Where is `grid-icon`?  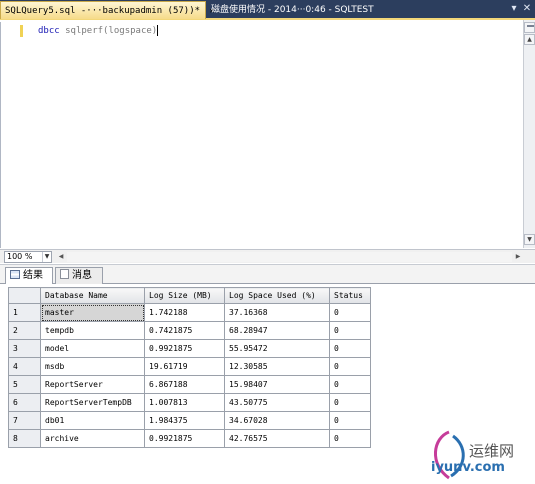
grid-icon is located at coordinates (15, 274).